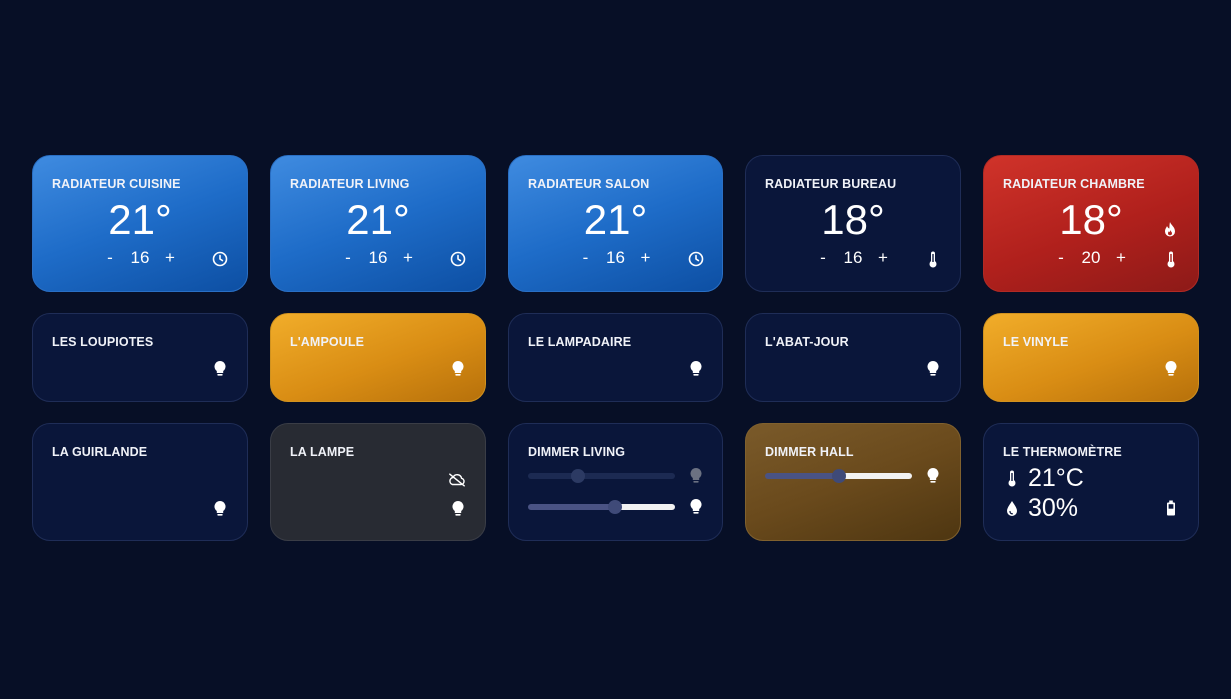 The image size is (1231, 699). What do you see at coordinates (1170, 229) in the screenshot?
I see `flame-icon` at bounding box center [1170, 229].